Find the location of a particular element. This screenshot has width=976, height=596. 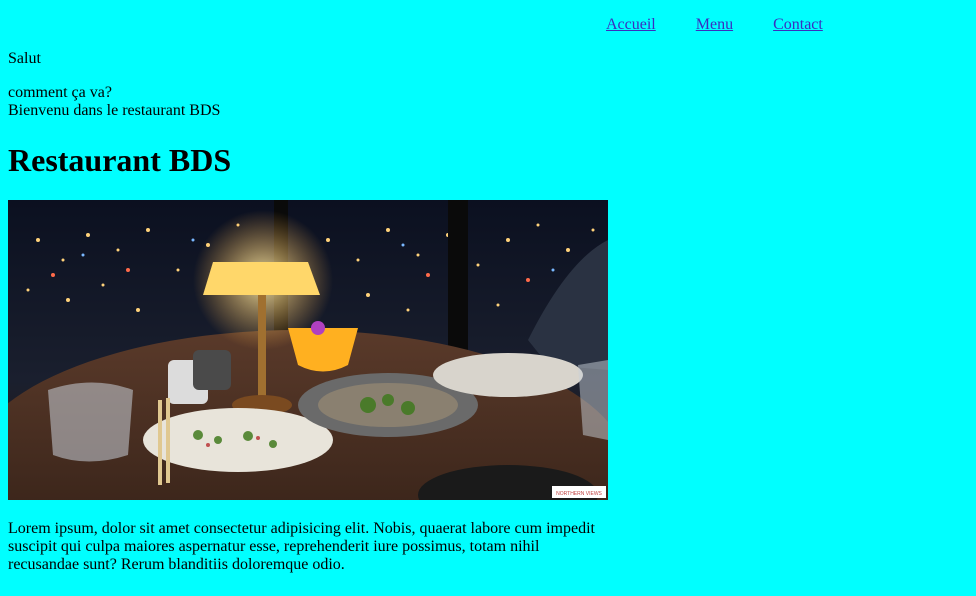

top-nav: Accueil Menu Contact is located at coordinates (714, 25).